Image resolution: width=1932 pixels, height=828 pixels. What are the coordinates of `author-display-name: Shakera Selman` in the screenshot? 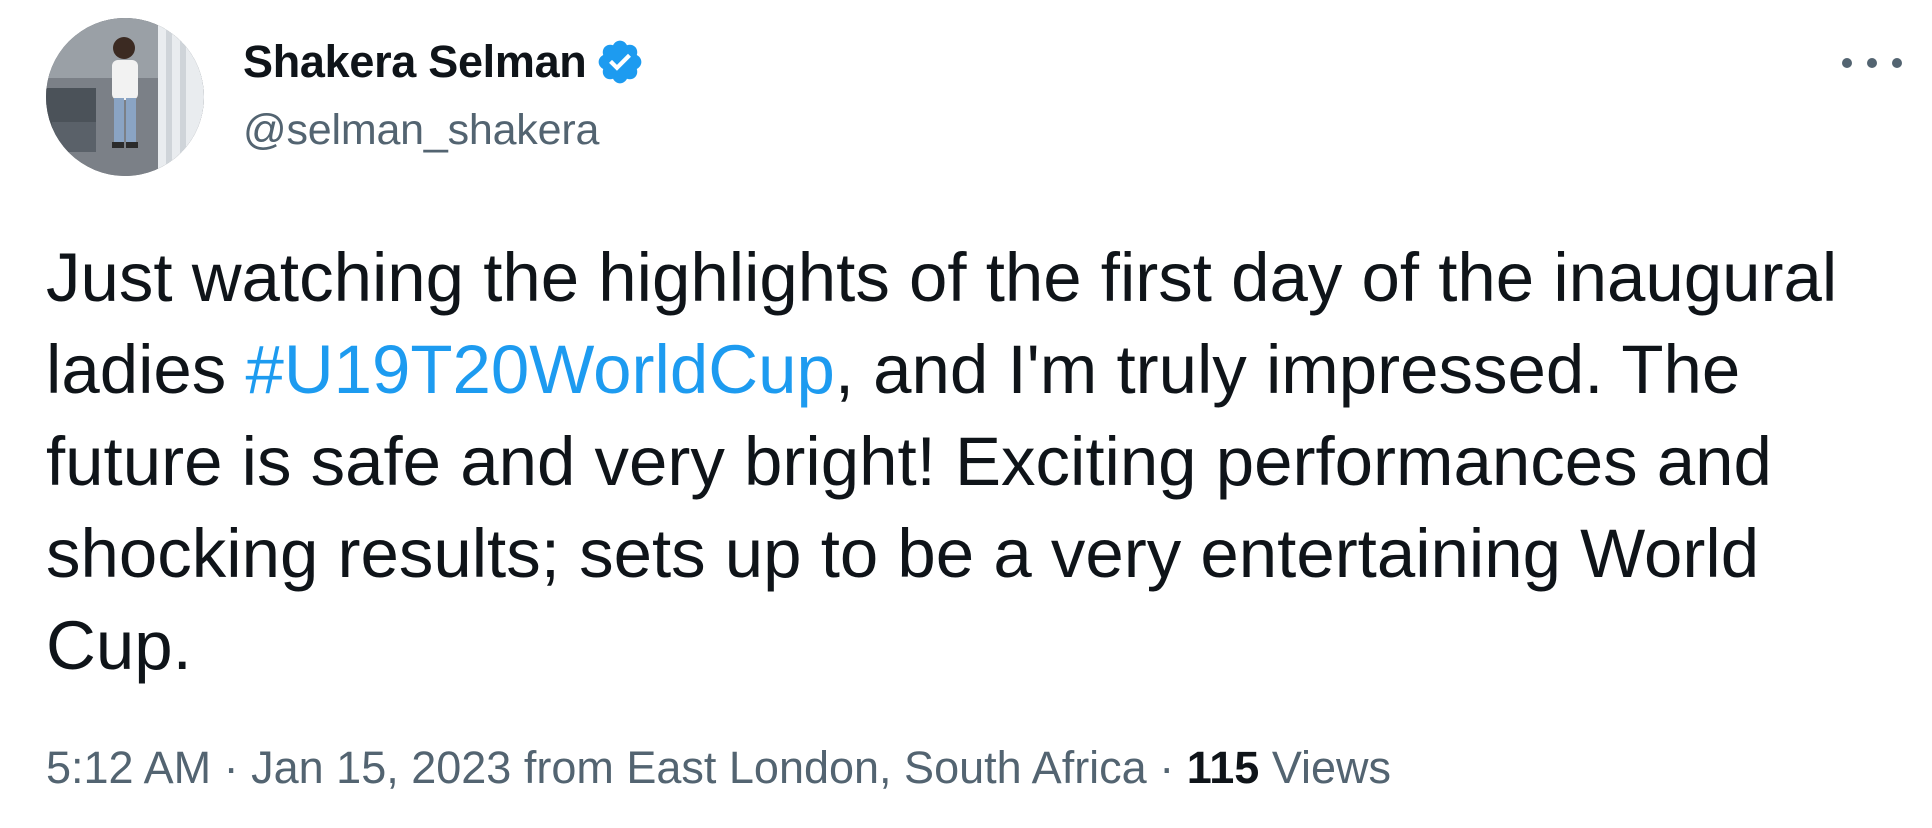 It's located at (415, 62).